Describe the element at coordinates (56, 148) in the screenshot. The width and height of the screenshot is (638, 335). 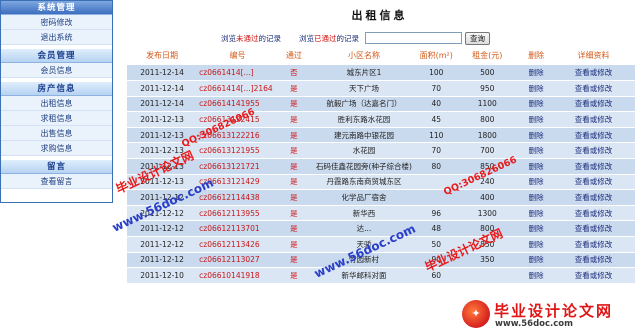
I see `sidebar-item-buy-wanted: 求购信息` at that location.